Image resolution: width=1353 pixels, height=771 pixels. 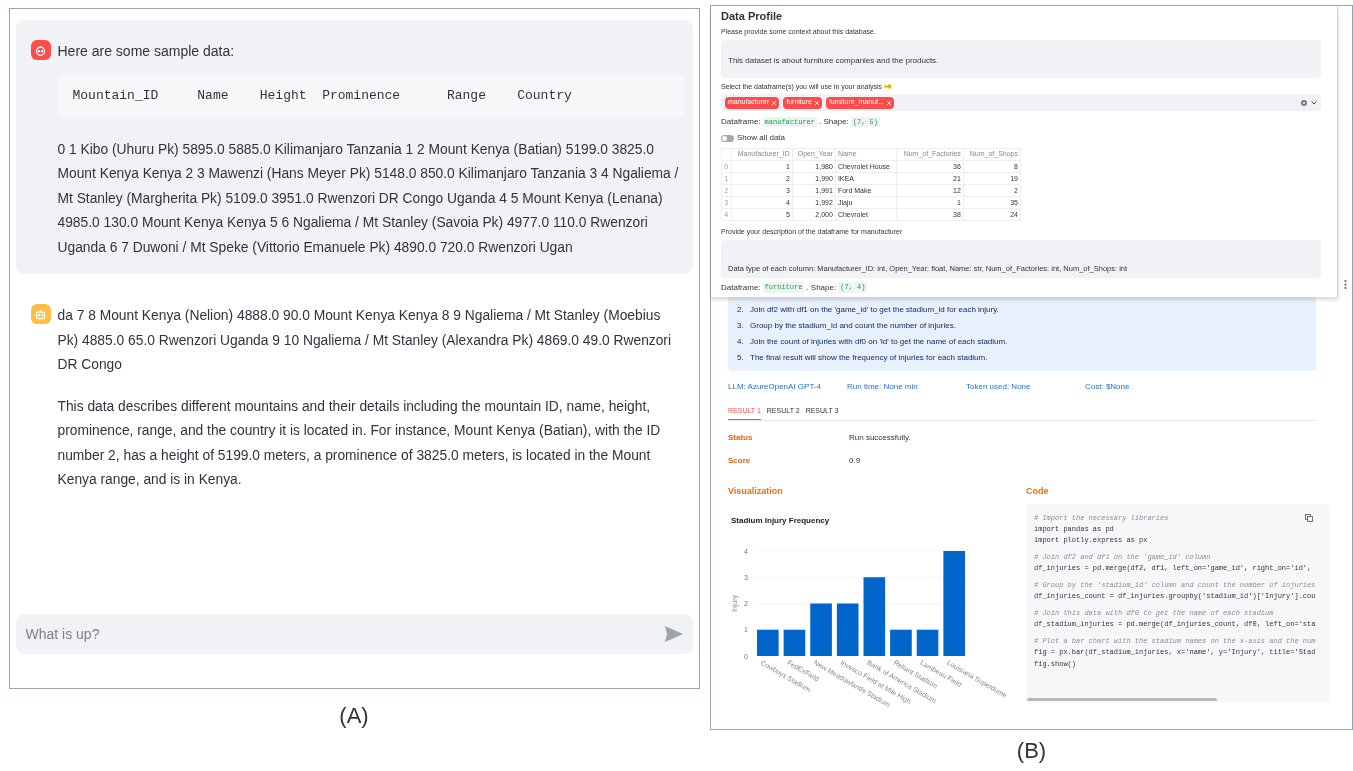 What do you see at coordinates (741, 357) in the screenshot?
I see `step-number: 5.` at bounding box center [741, 357].